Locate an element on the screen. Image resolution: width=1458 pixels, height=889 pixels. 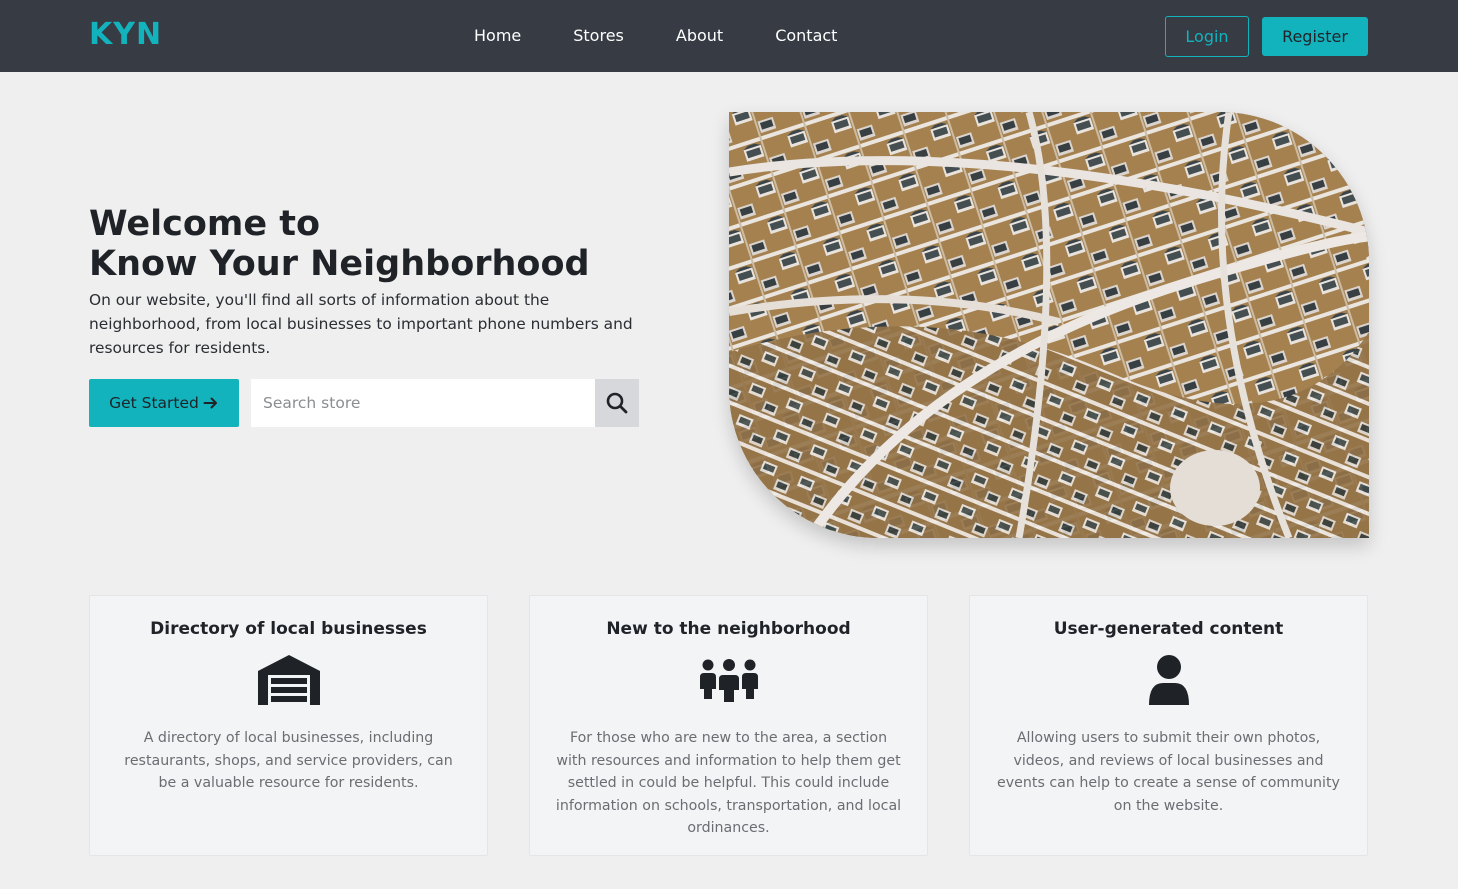
feature-title: User-generated content is located at coordinates (1168, 629).